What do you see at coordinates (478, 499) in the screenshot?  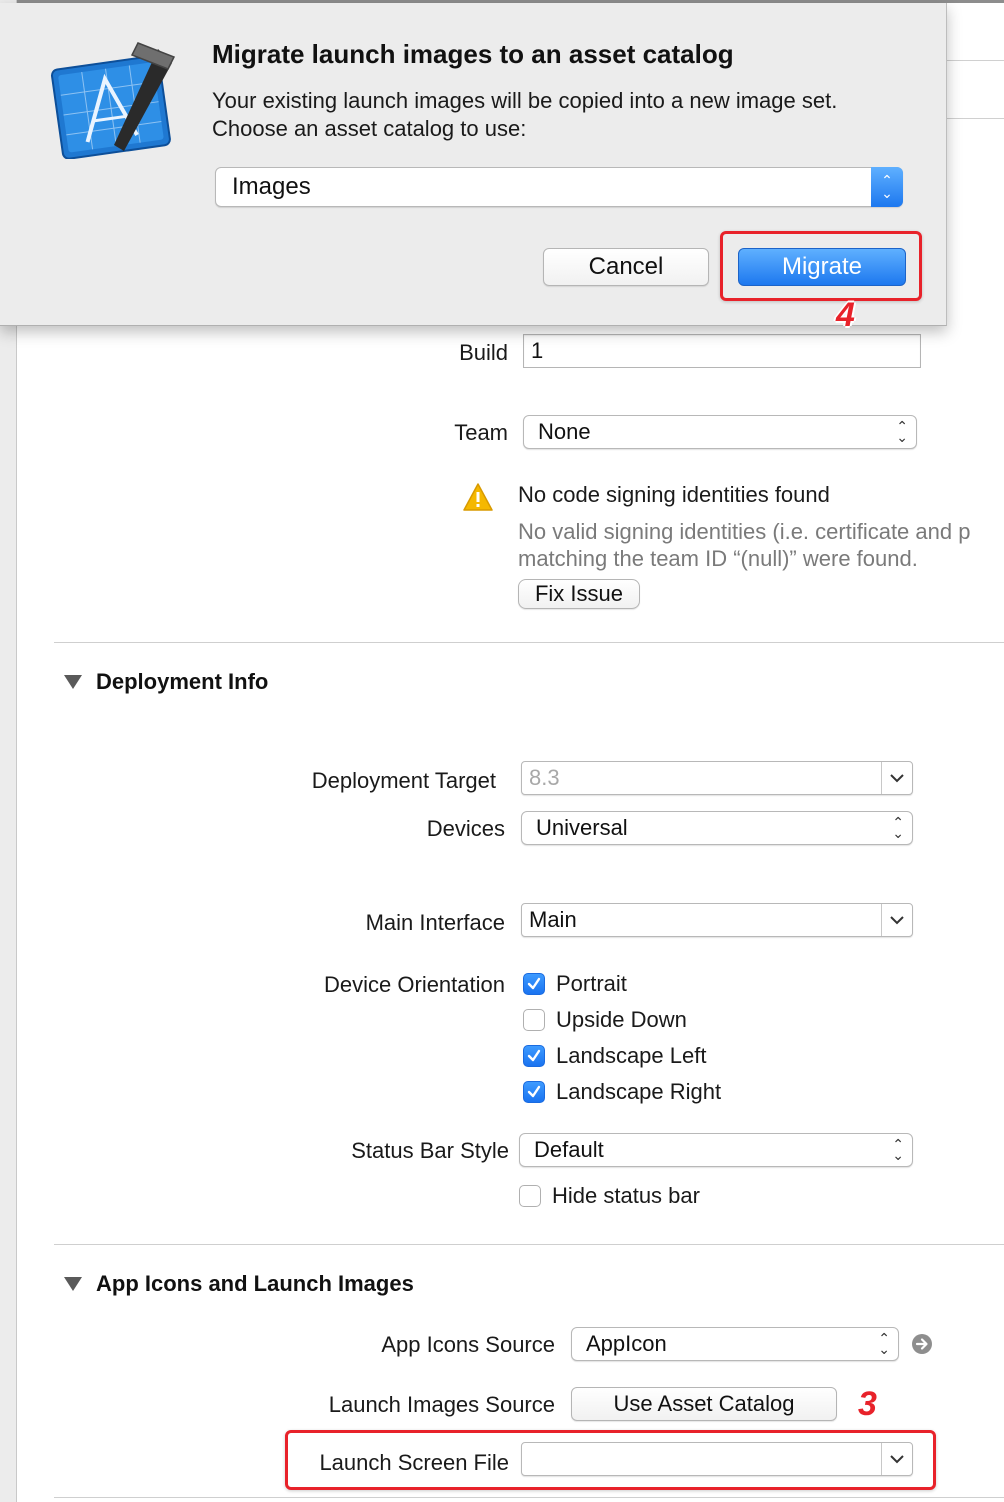 I see `warning-icon` at bounding box center [478, 499].